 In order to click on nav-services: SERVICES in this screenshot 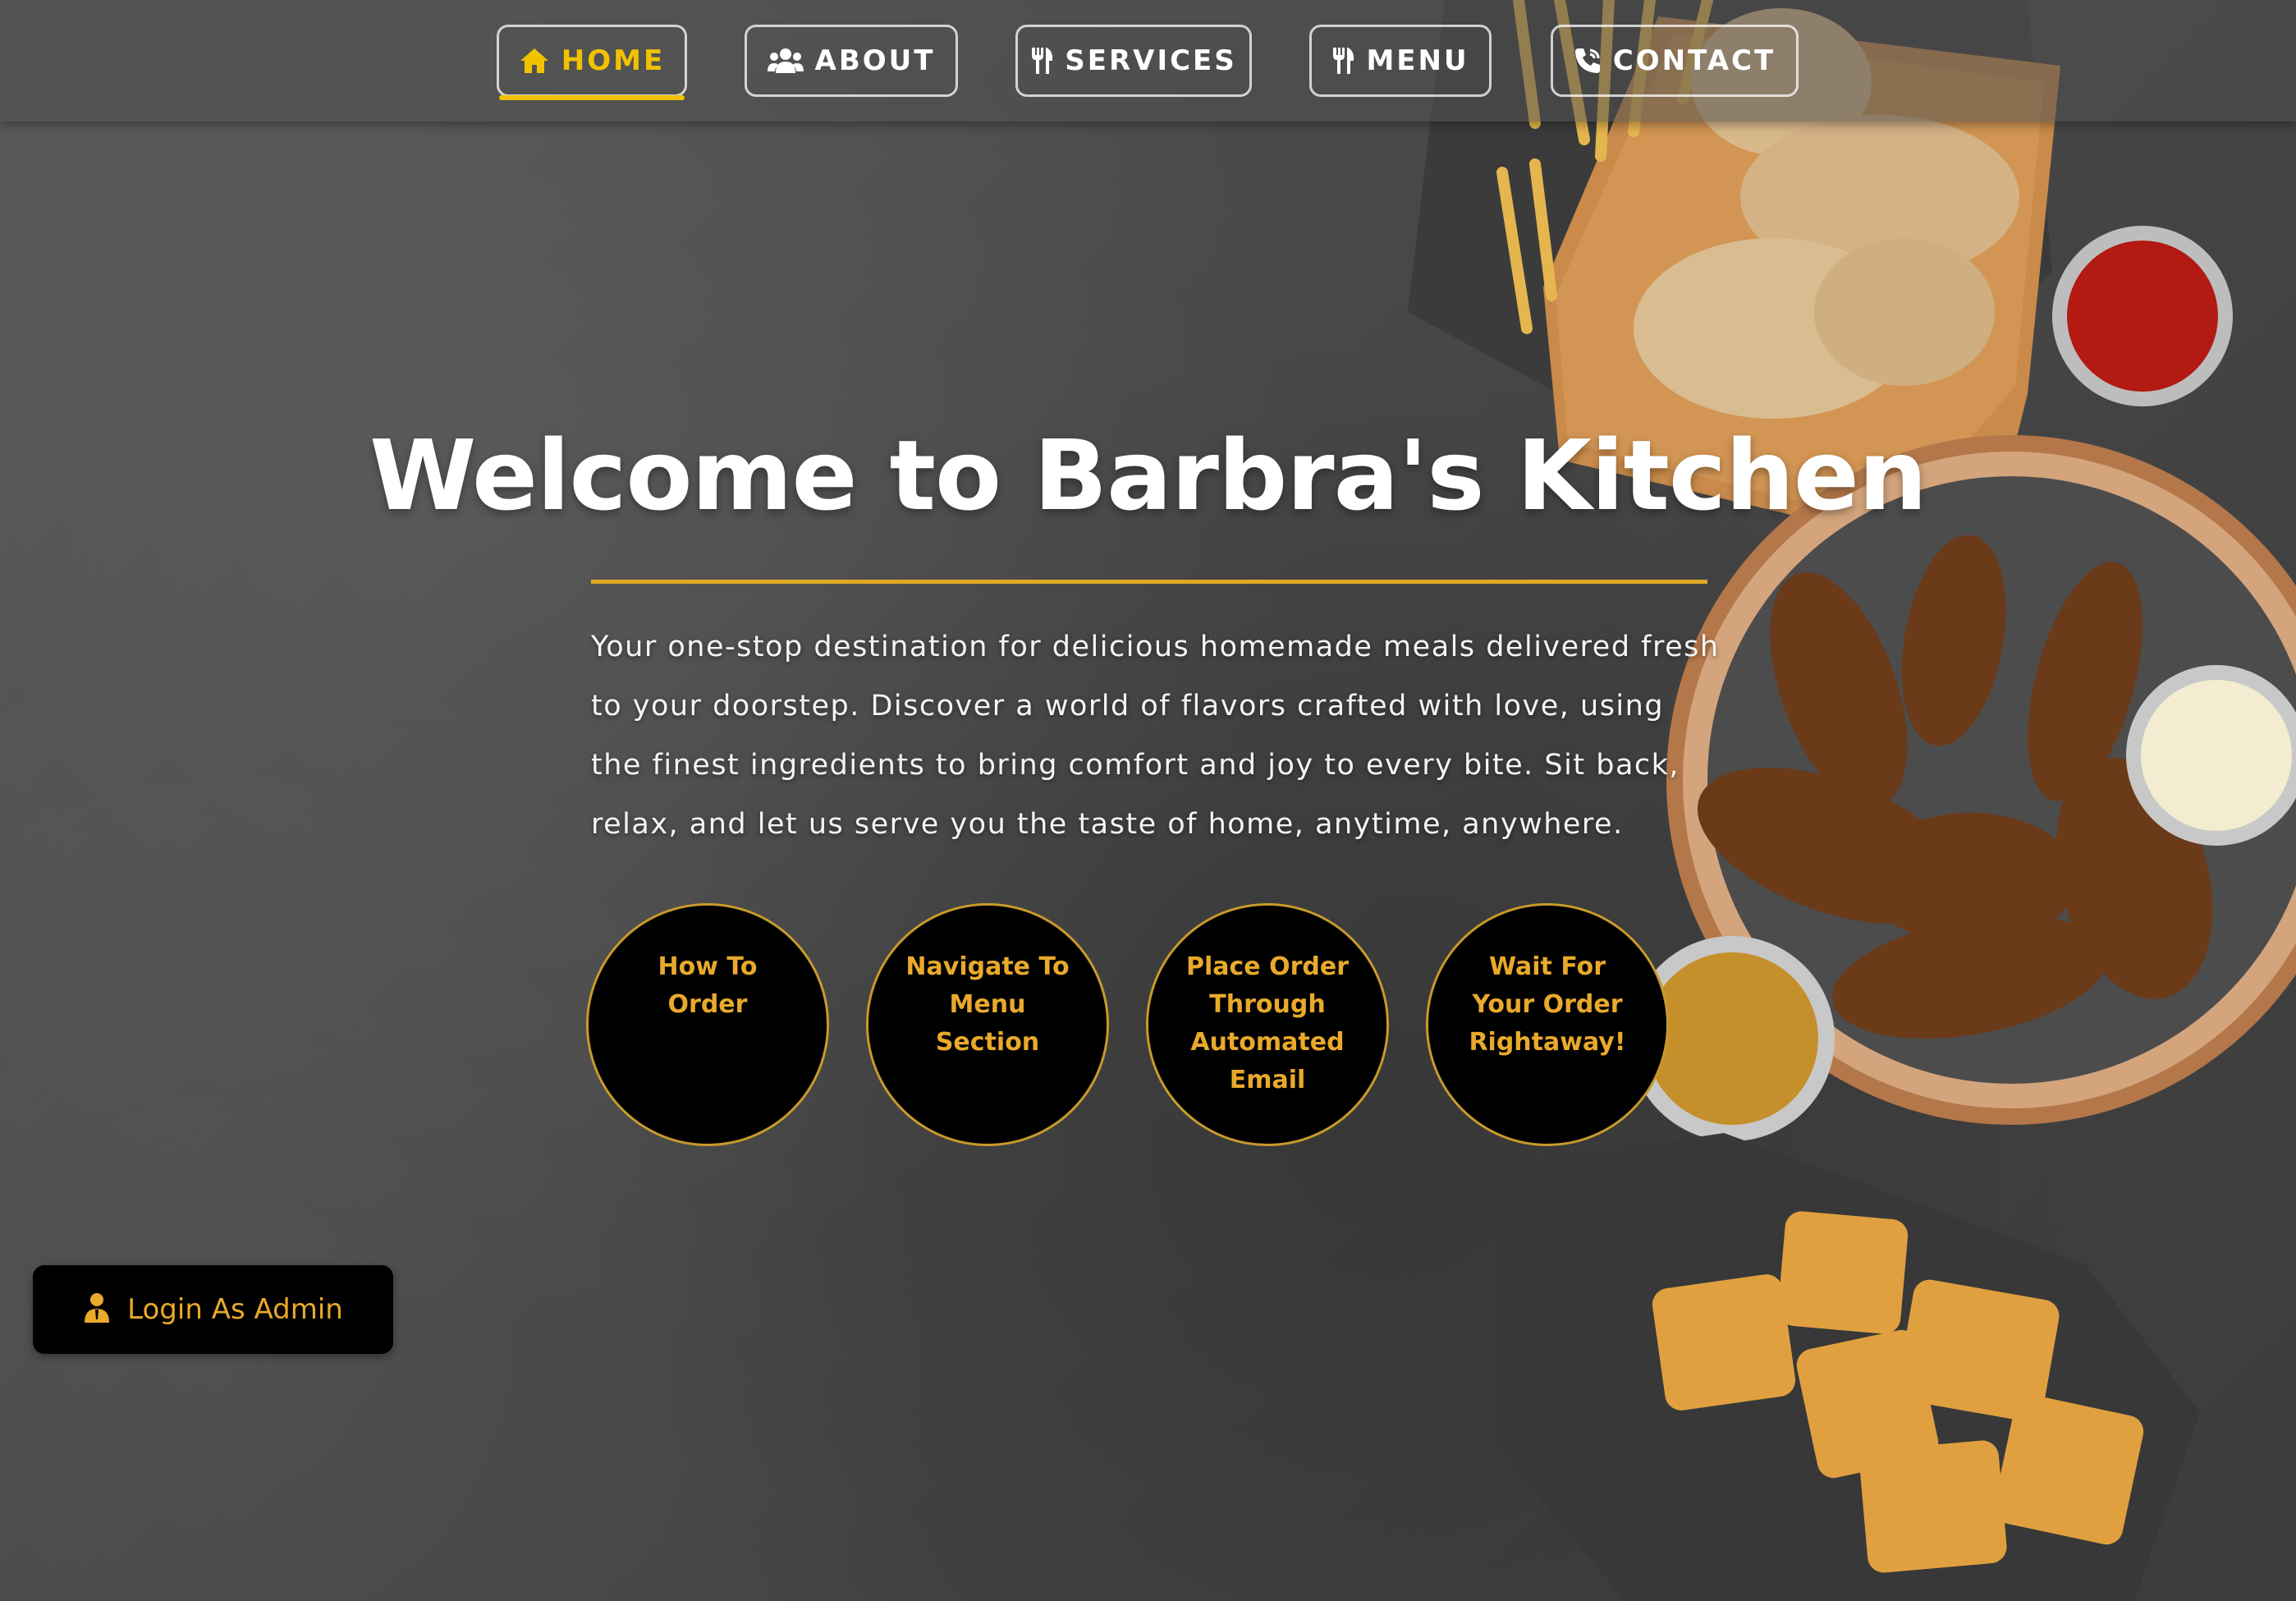, I will do `click(1133, 61)`.